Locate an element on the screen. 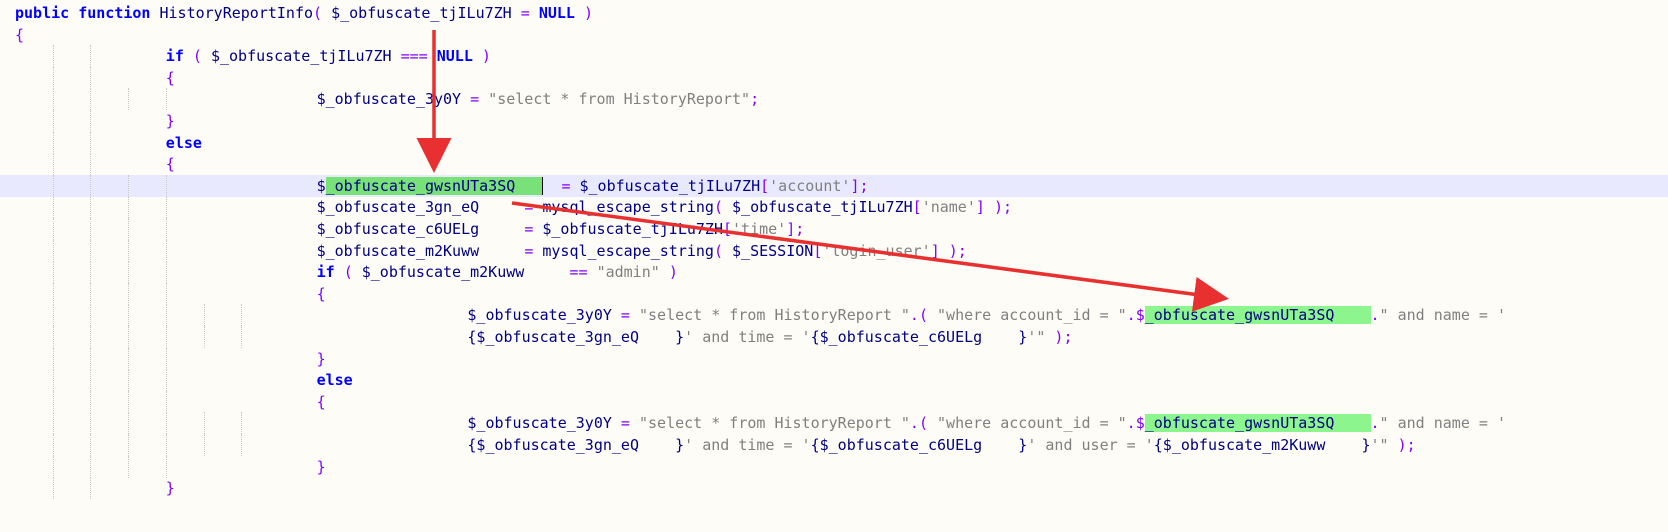  code-token: "where account_id = " is located at coordinates (1032, 315).